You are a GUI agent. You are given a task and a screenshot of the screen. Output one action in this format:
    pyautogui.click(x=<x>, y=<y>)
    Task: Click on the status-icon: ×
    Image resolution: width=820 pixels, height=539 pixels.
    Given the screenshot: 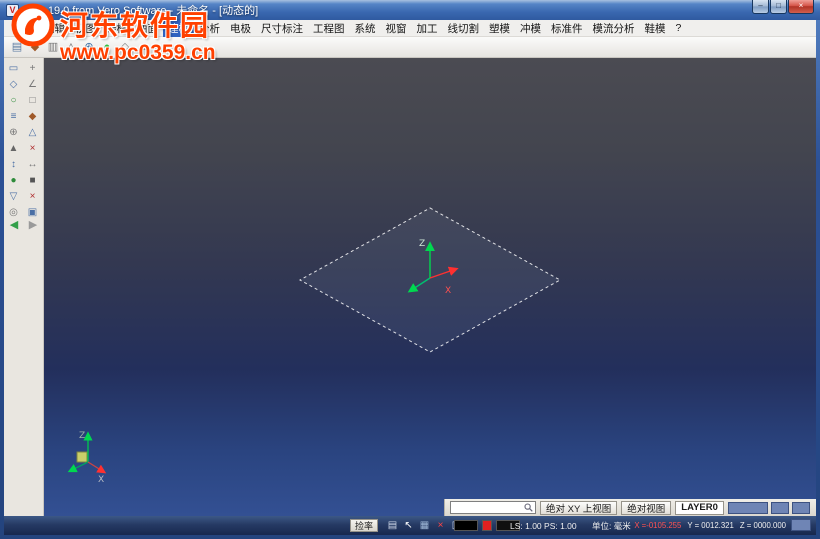 What is the action you would take?
    pyautogui.click(x=440, y=525)
    